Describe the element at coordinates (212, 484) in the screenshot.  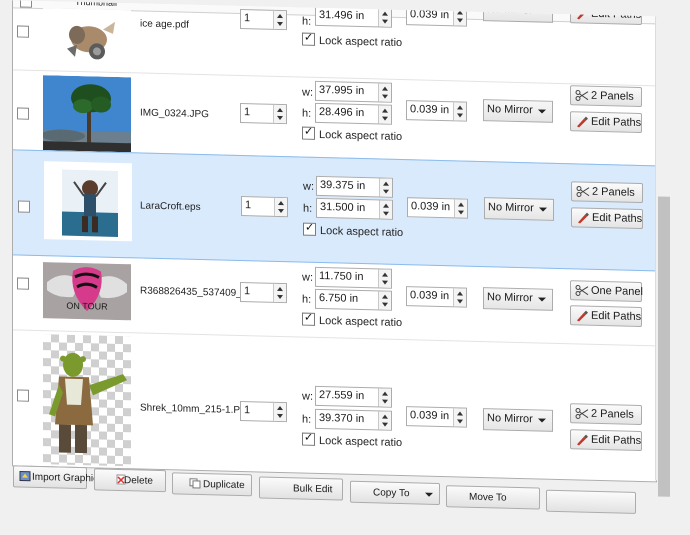
I see `duplicate-button: Duplicate` at that location.